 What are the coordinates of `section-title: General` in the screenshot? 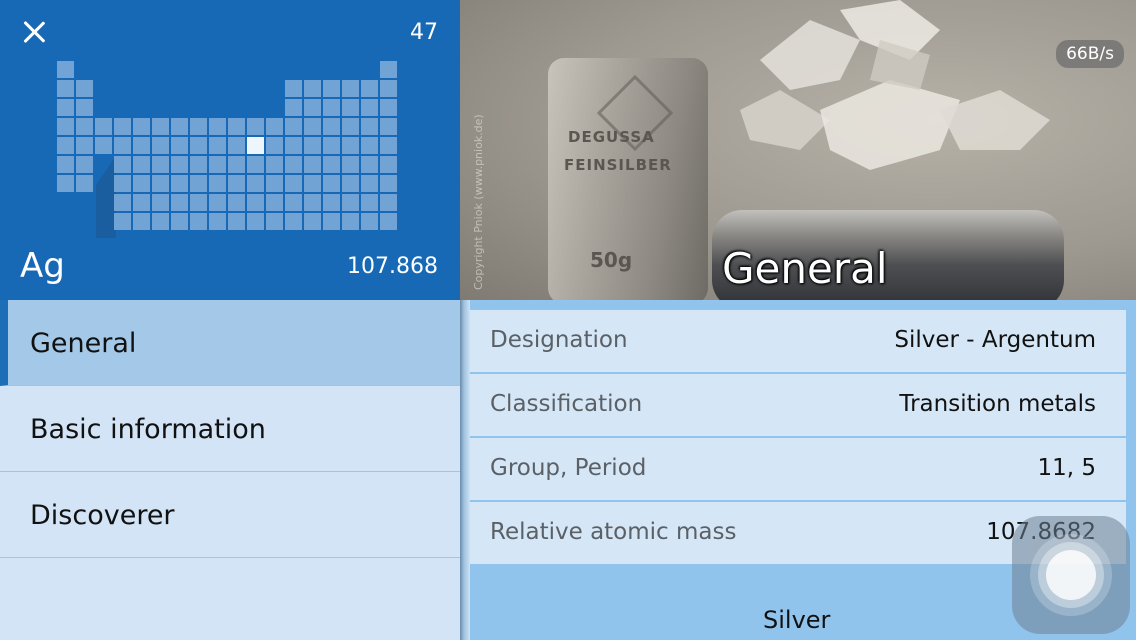 It's located at (805, 268).